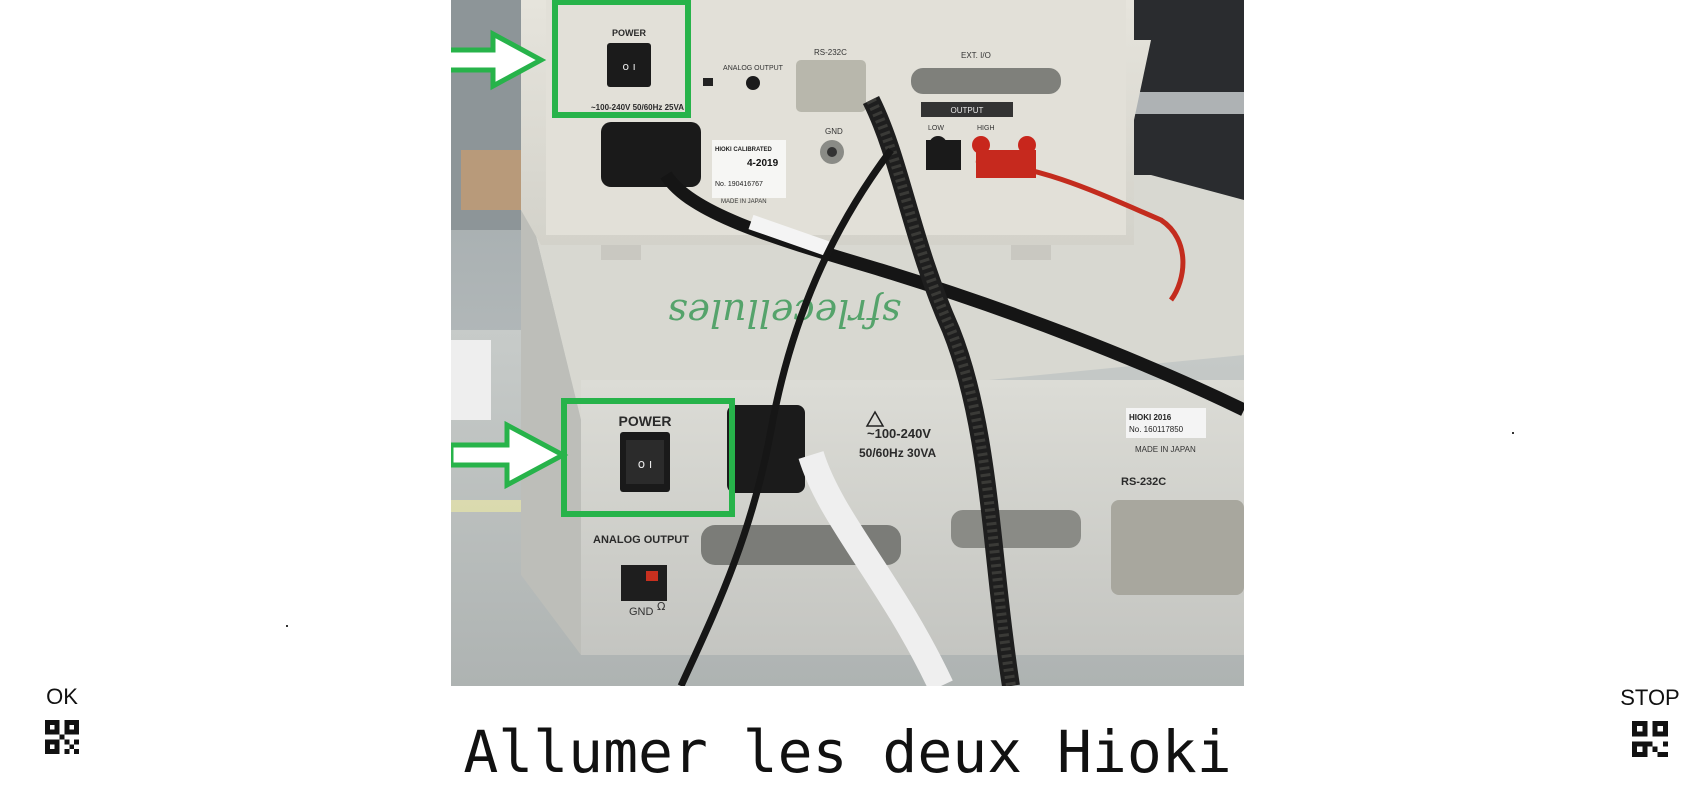  I want to click on svg-text: sfrlecellules, so click(784, 313).